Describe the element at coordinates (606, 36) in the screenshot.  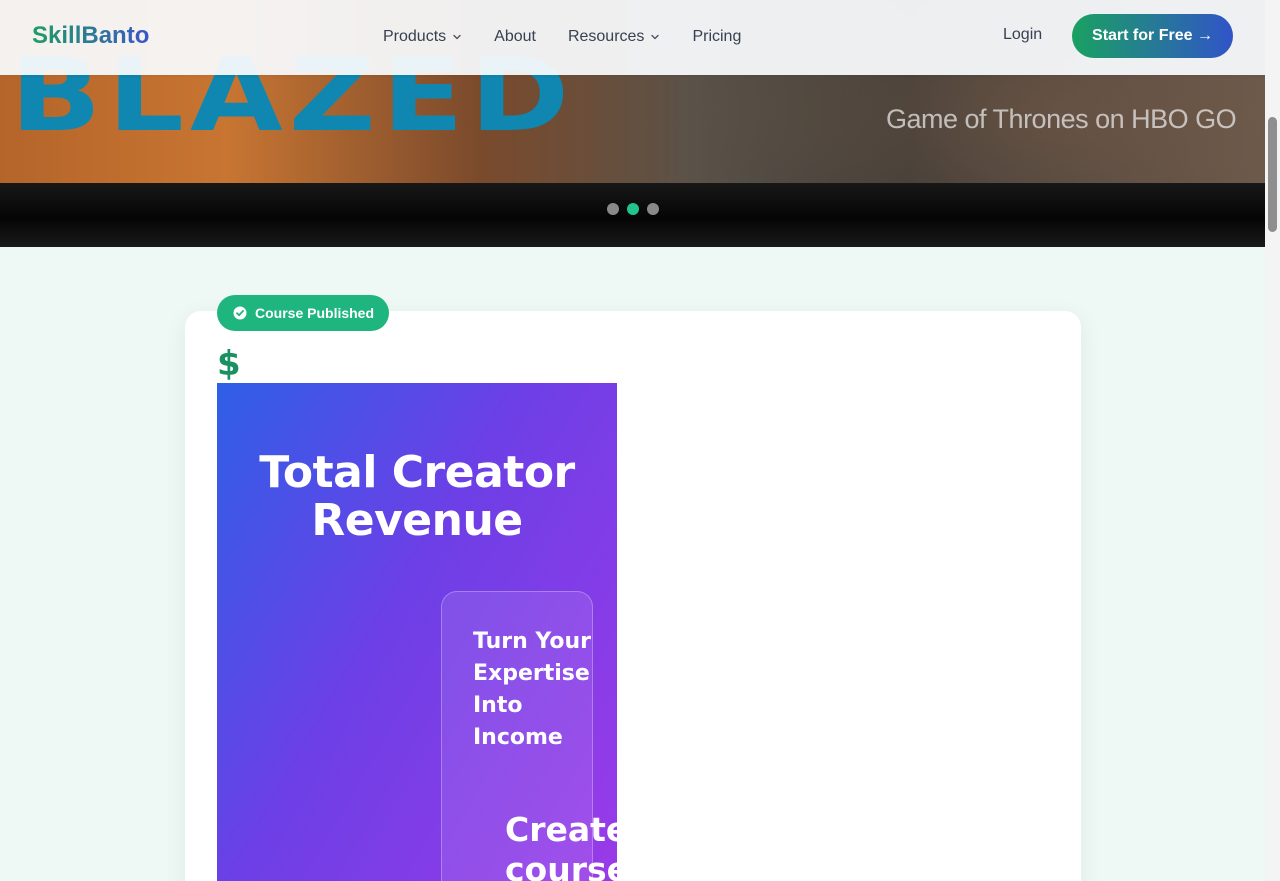
I see `nav-item-resources-label: Resources` at that location.